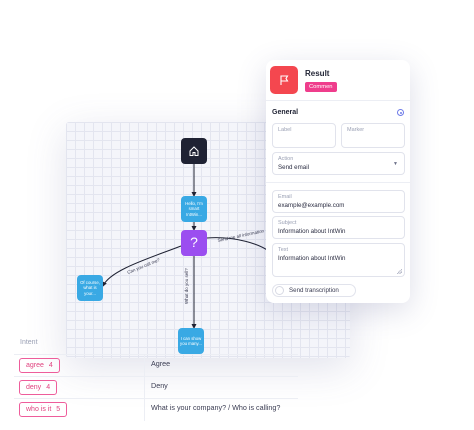  I want to click on email-field: Email example@example.com, so click(338, 201).